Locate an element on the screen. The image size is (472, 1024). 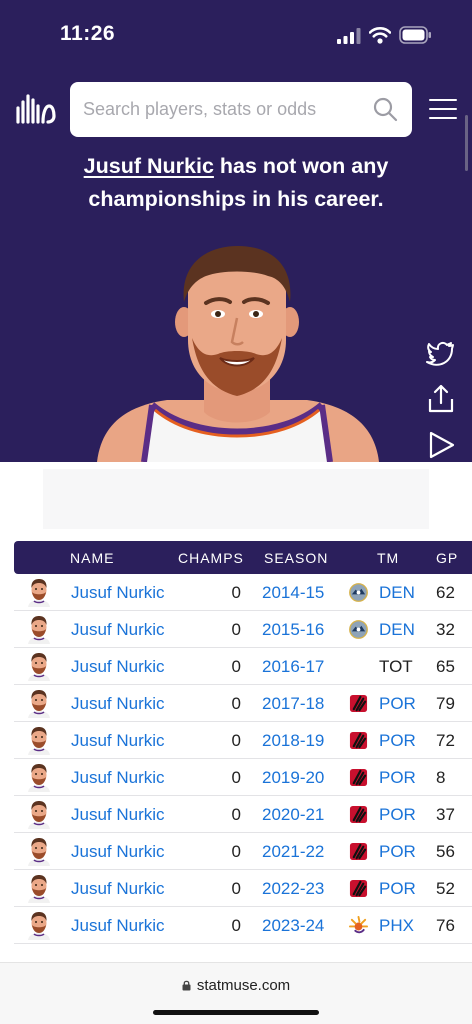
home-indicator is located at coordinates (236, 1012).